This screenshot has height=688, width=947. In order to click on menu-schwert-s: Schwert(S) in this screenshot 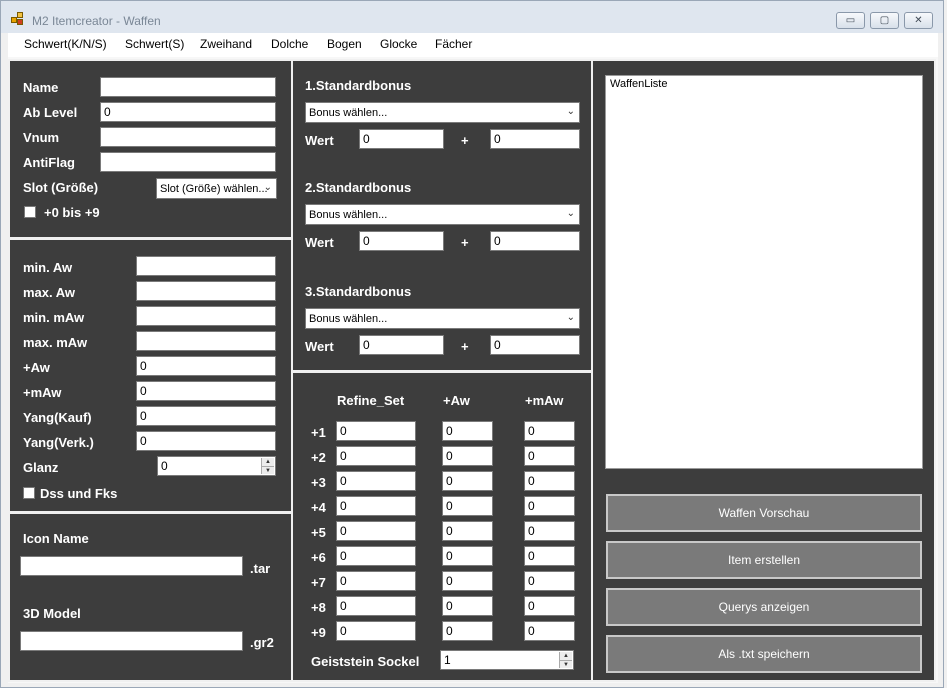, I will do `click(154, 44)`.